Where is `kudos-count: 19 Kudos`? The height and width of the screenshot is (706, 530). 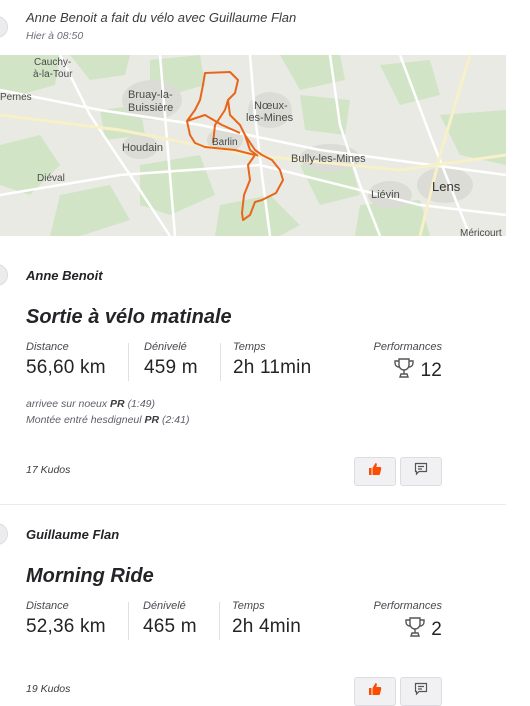 kudos-count: 19 Kudos is located at coordinates (48, 689).